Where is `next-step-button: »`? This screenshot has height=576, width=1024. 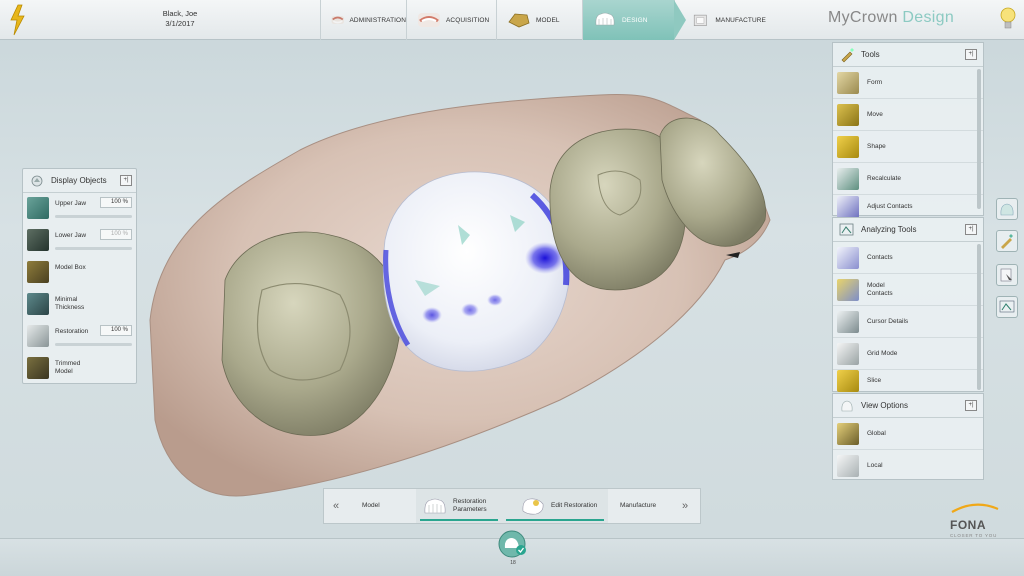
next-step-button: » is located at coordinates (685, 506).